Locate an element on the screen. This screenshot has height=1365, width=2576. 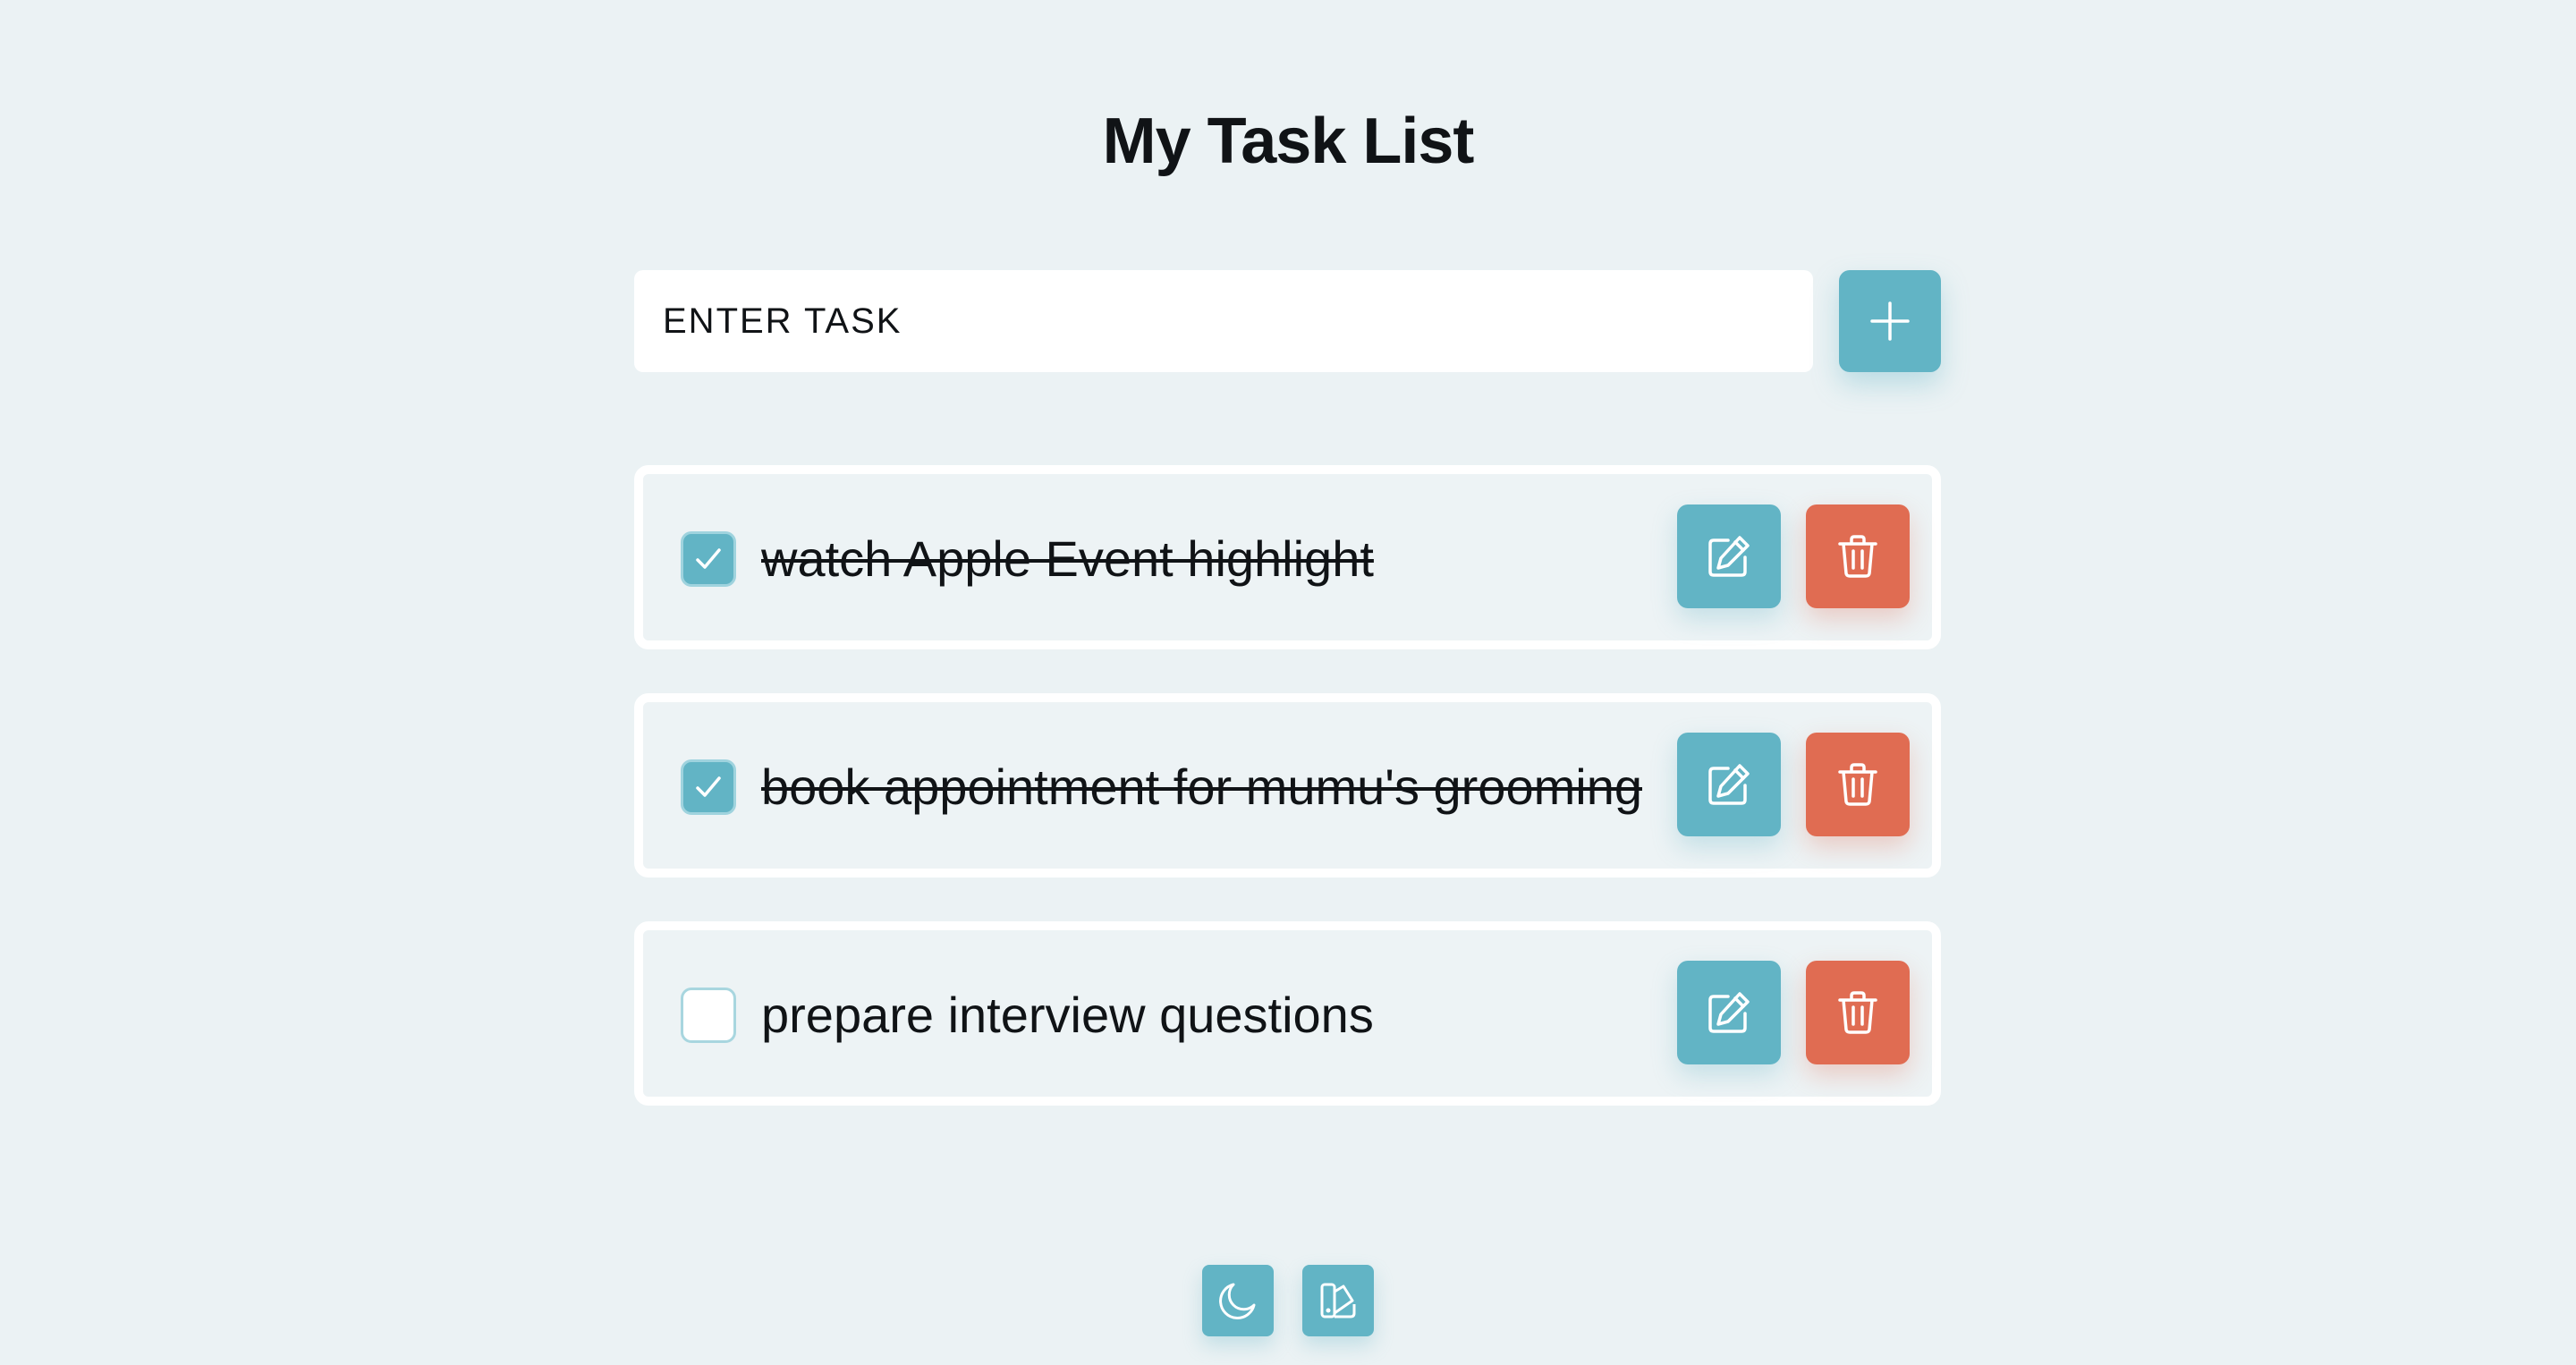
dark-mode-button is located at coordinates (1238, 1300).